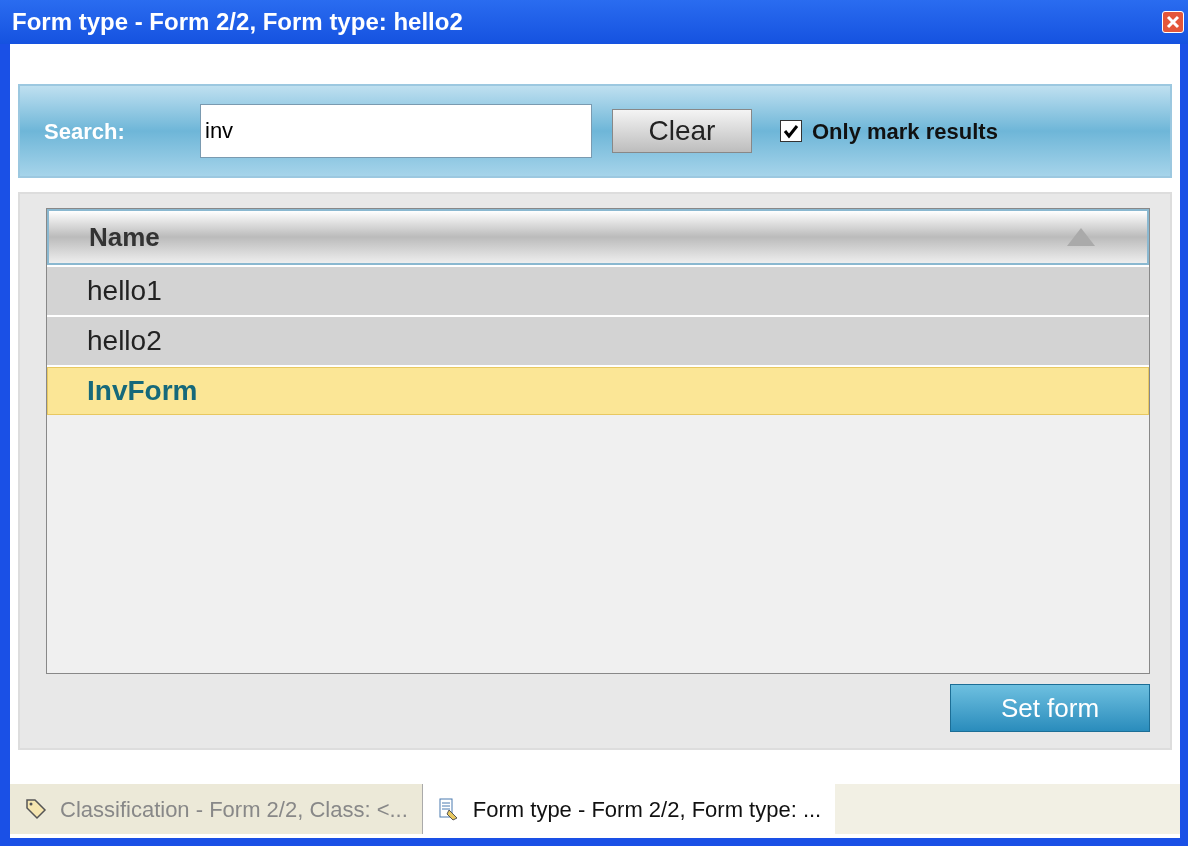 Image resolution: width=1188 pixels, height=846 pixels. What do you see at coordinates (396, 131) in the screenshot?
I see `search-field: inv` at bounding box center [396, 131].